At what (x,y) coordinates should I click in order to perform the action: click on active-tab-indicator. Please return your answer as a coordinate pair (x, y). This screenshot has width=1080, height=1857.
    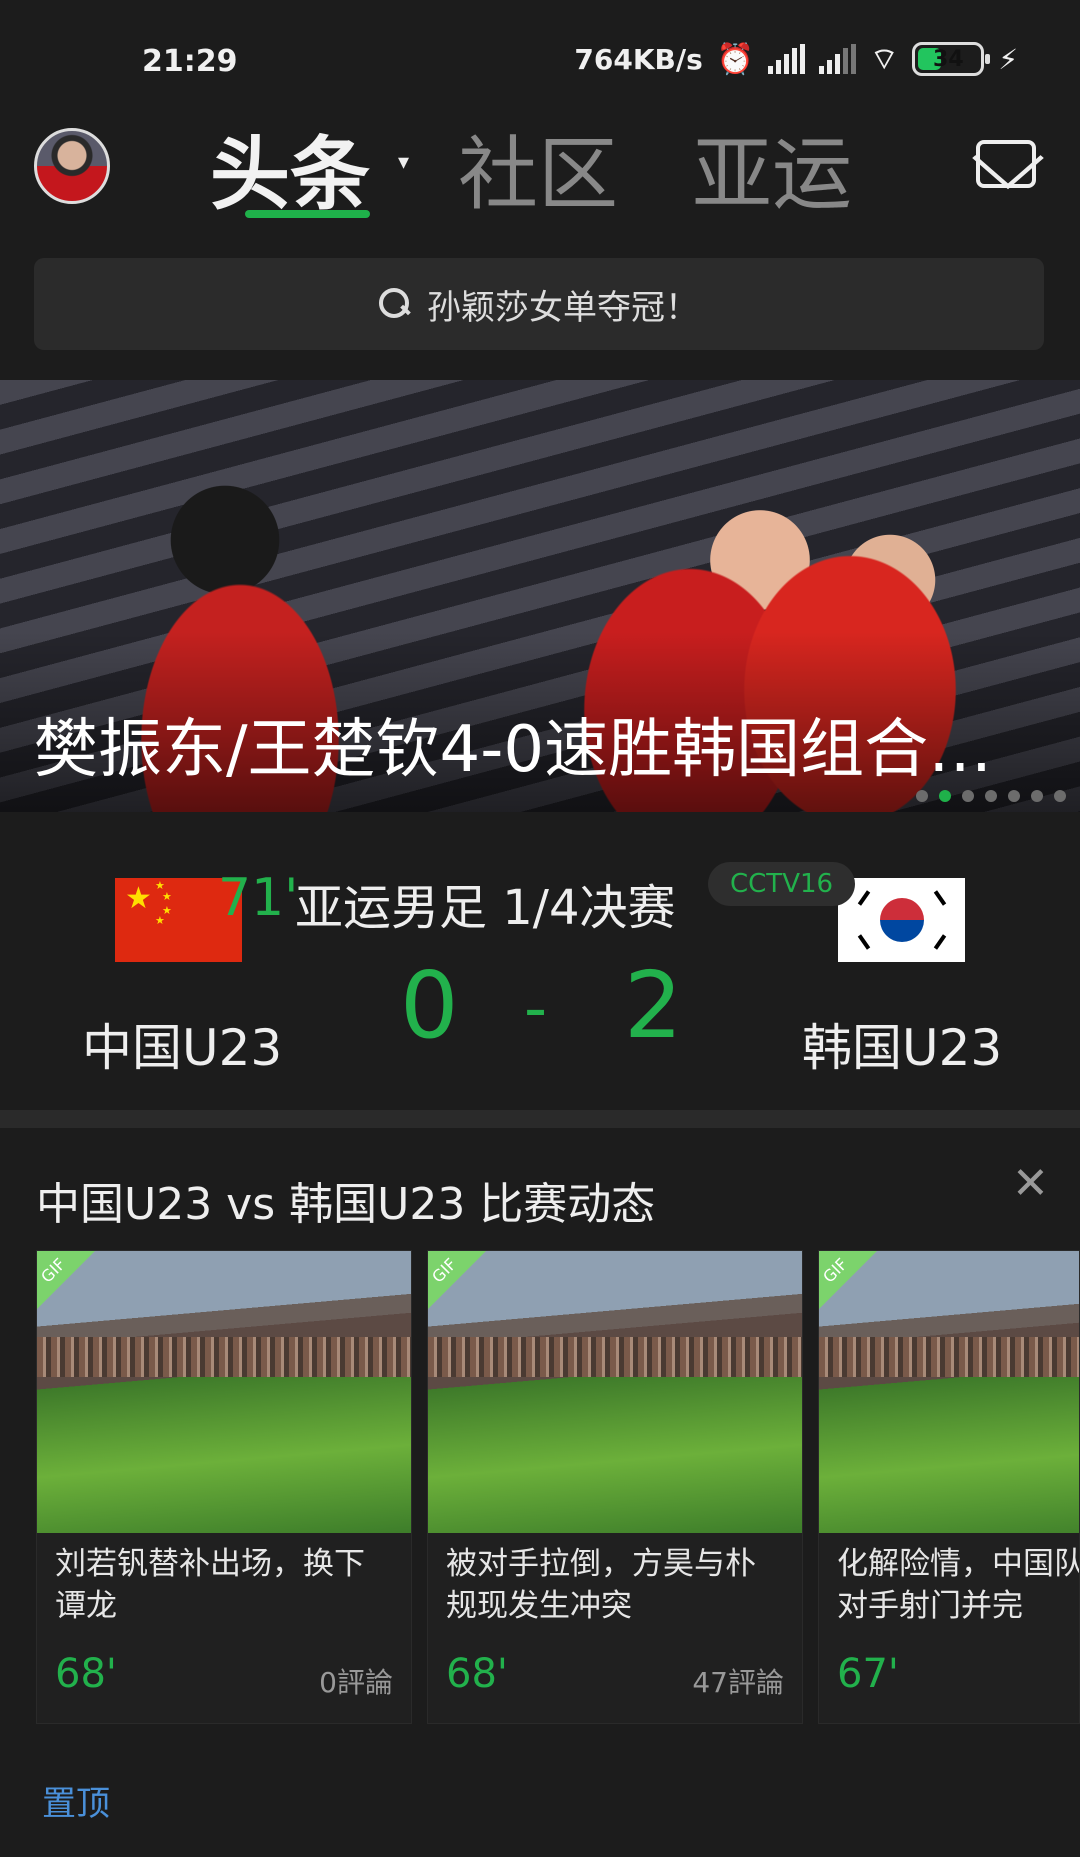
    Looking at the image, I should click on (307, 214).